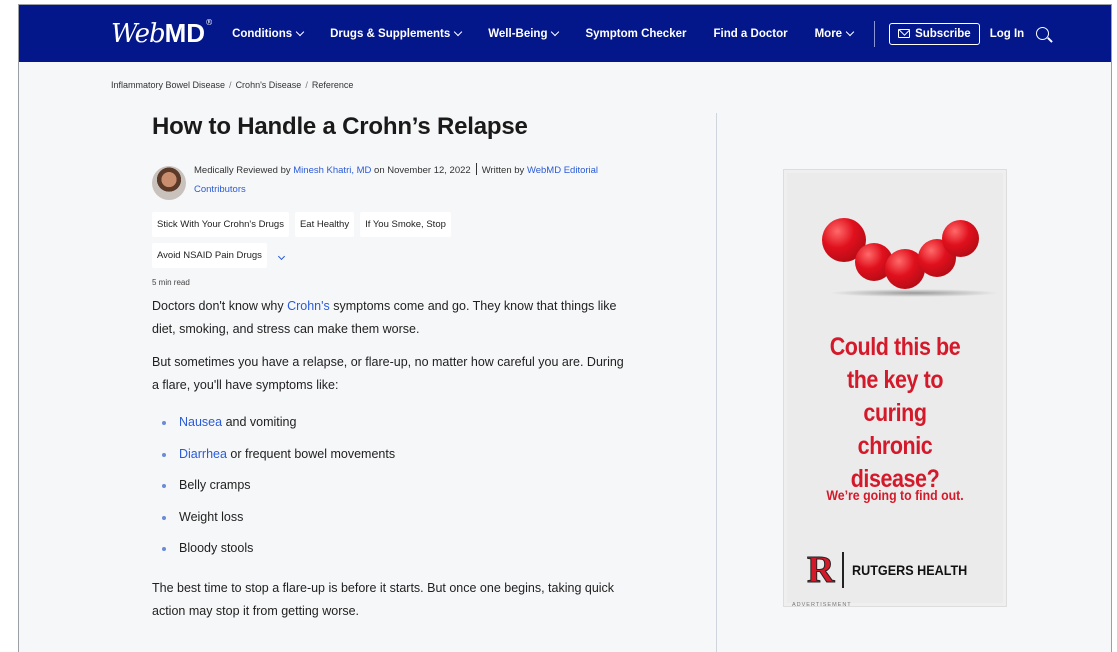 This screenshot has height=652, width=1117. What do you see at coordinates (1043, 33) in the screenshot?
I see `search-icon` at bounding box center [1043, 33].